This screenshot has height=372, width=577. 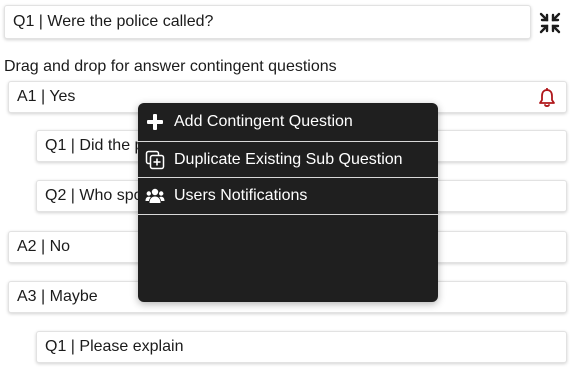 I want to click on answer-label: A2 | No, so click(x=44, y=246).